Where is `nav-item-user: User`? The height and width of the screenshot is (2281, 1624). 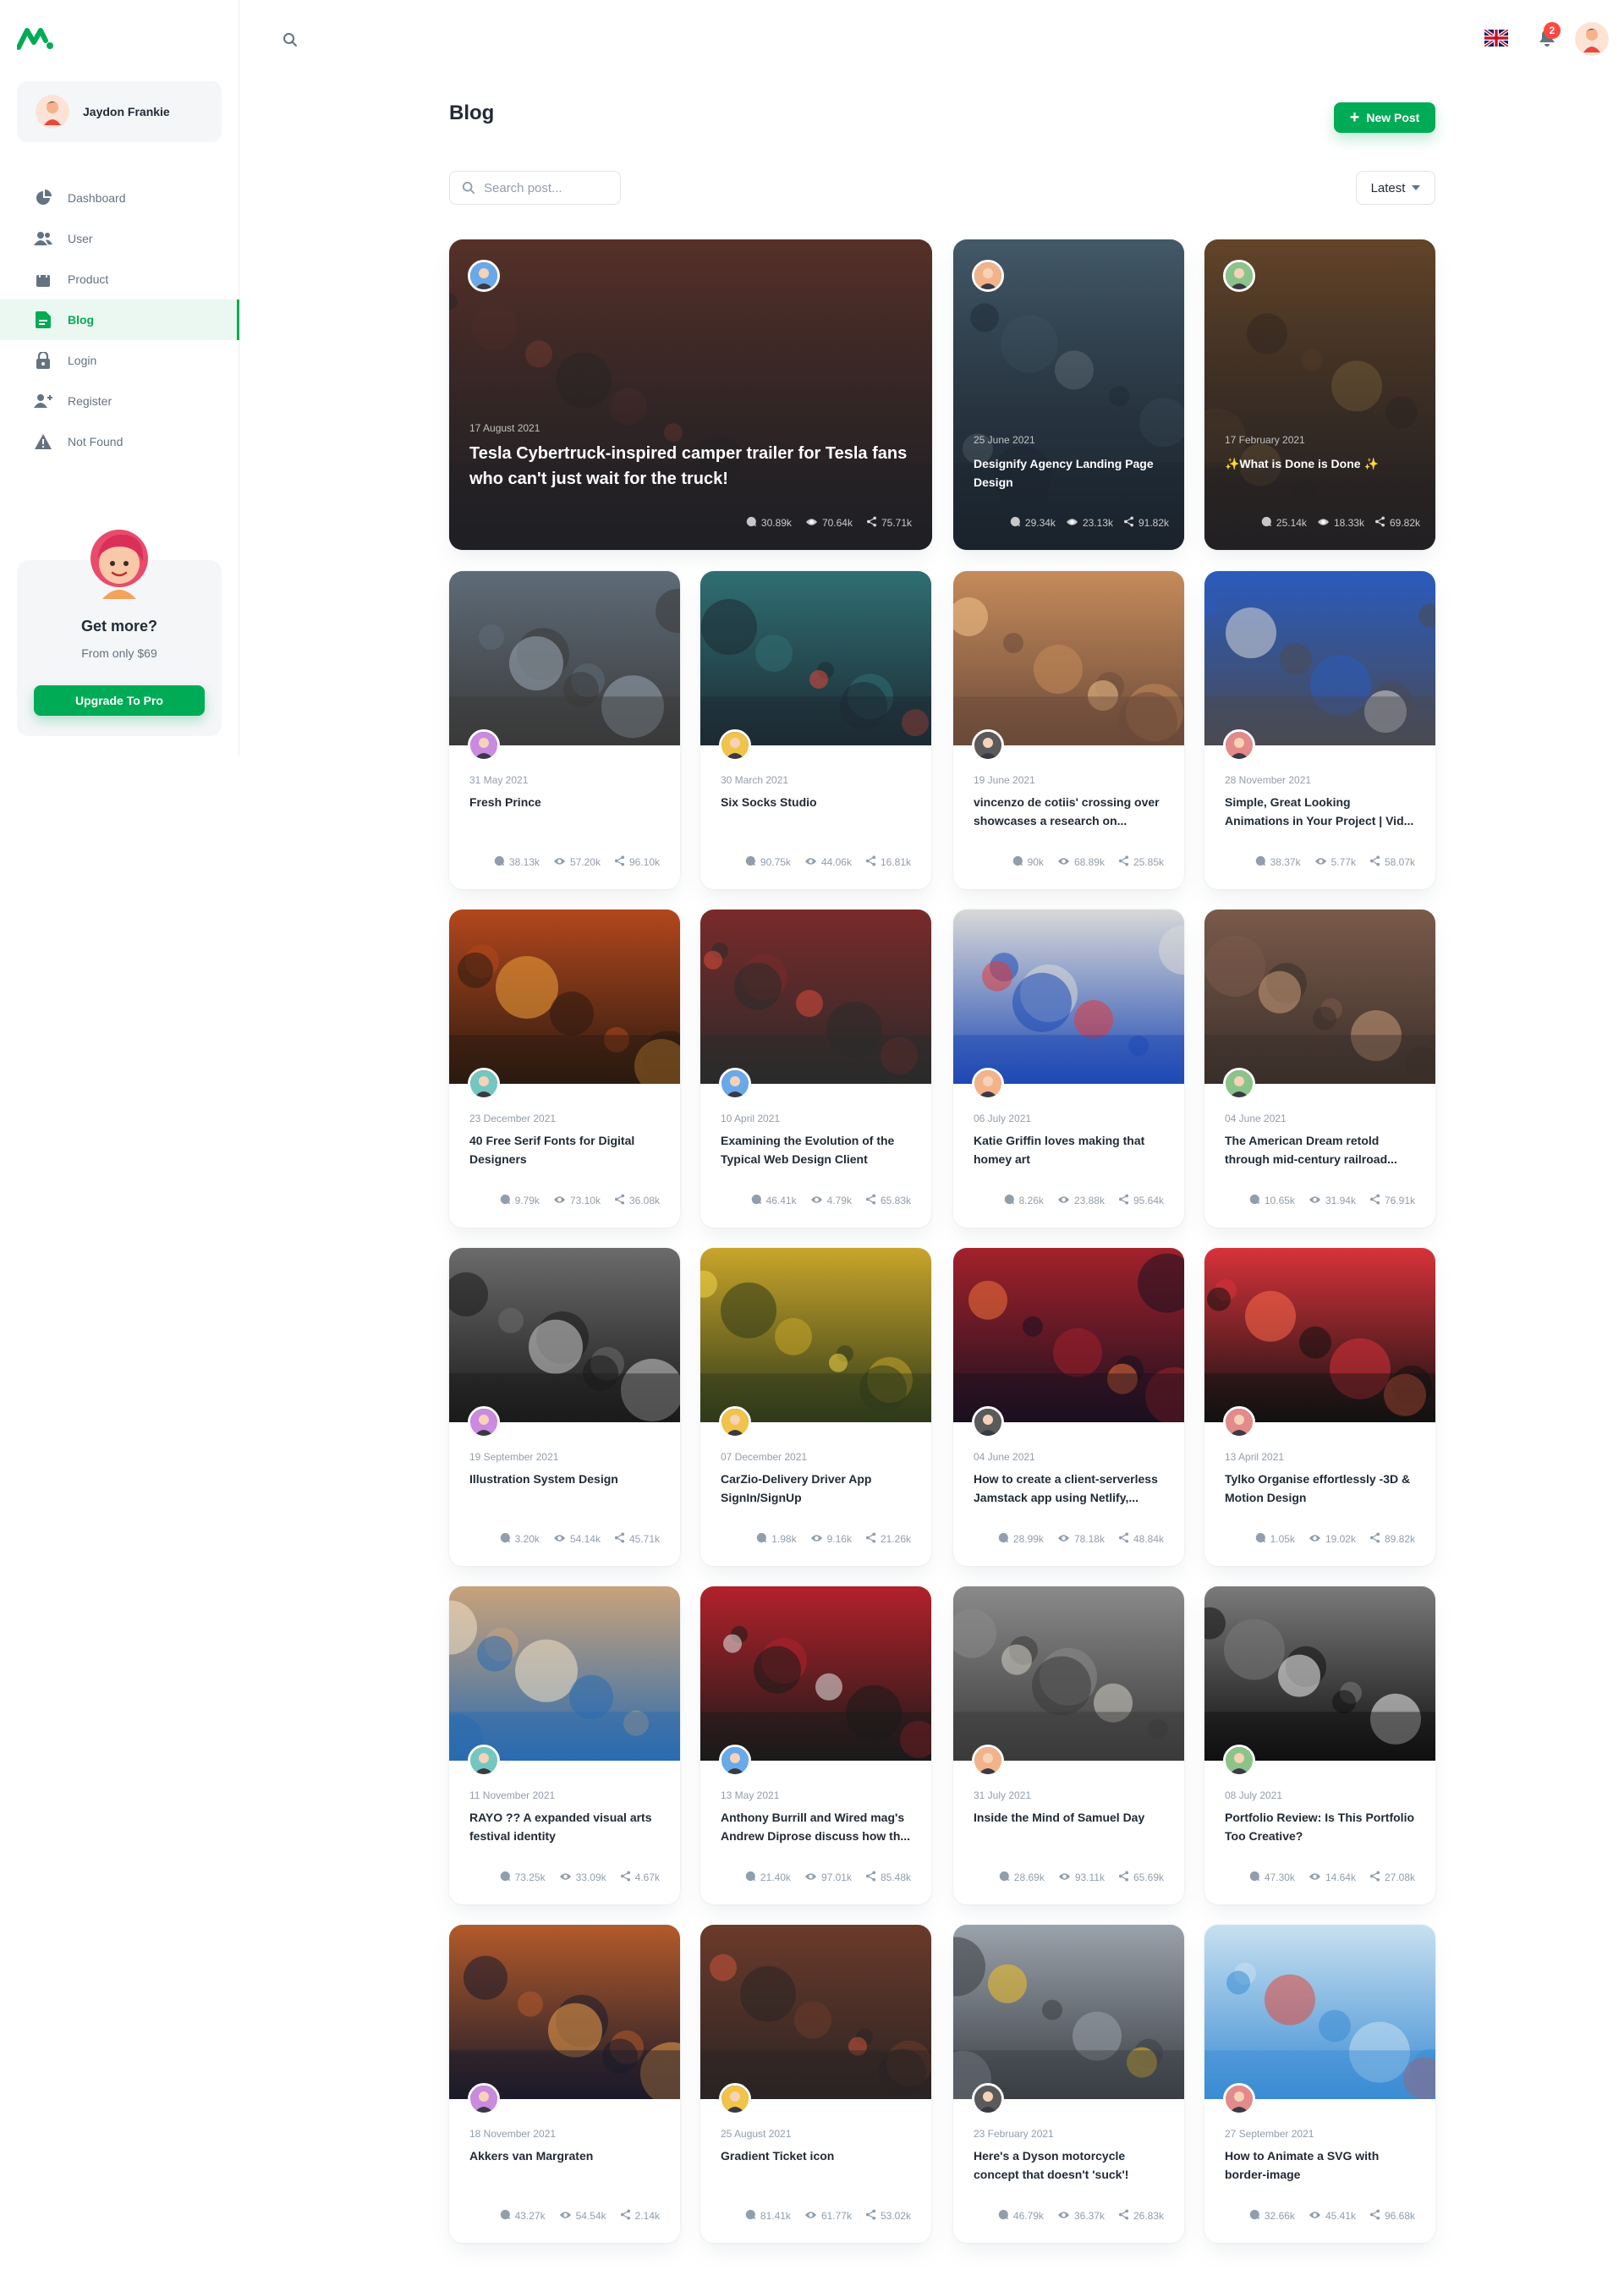
nav-item-user: User is located at coordinates (120, 238).